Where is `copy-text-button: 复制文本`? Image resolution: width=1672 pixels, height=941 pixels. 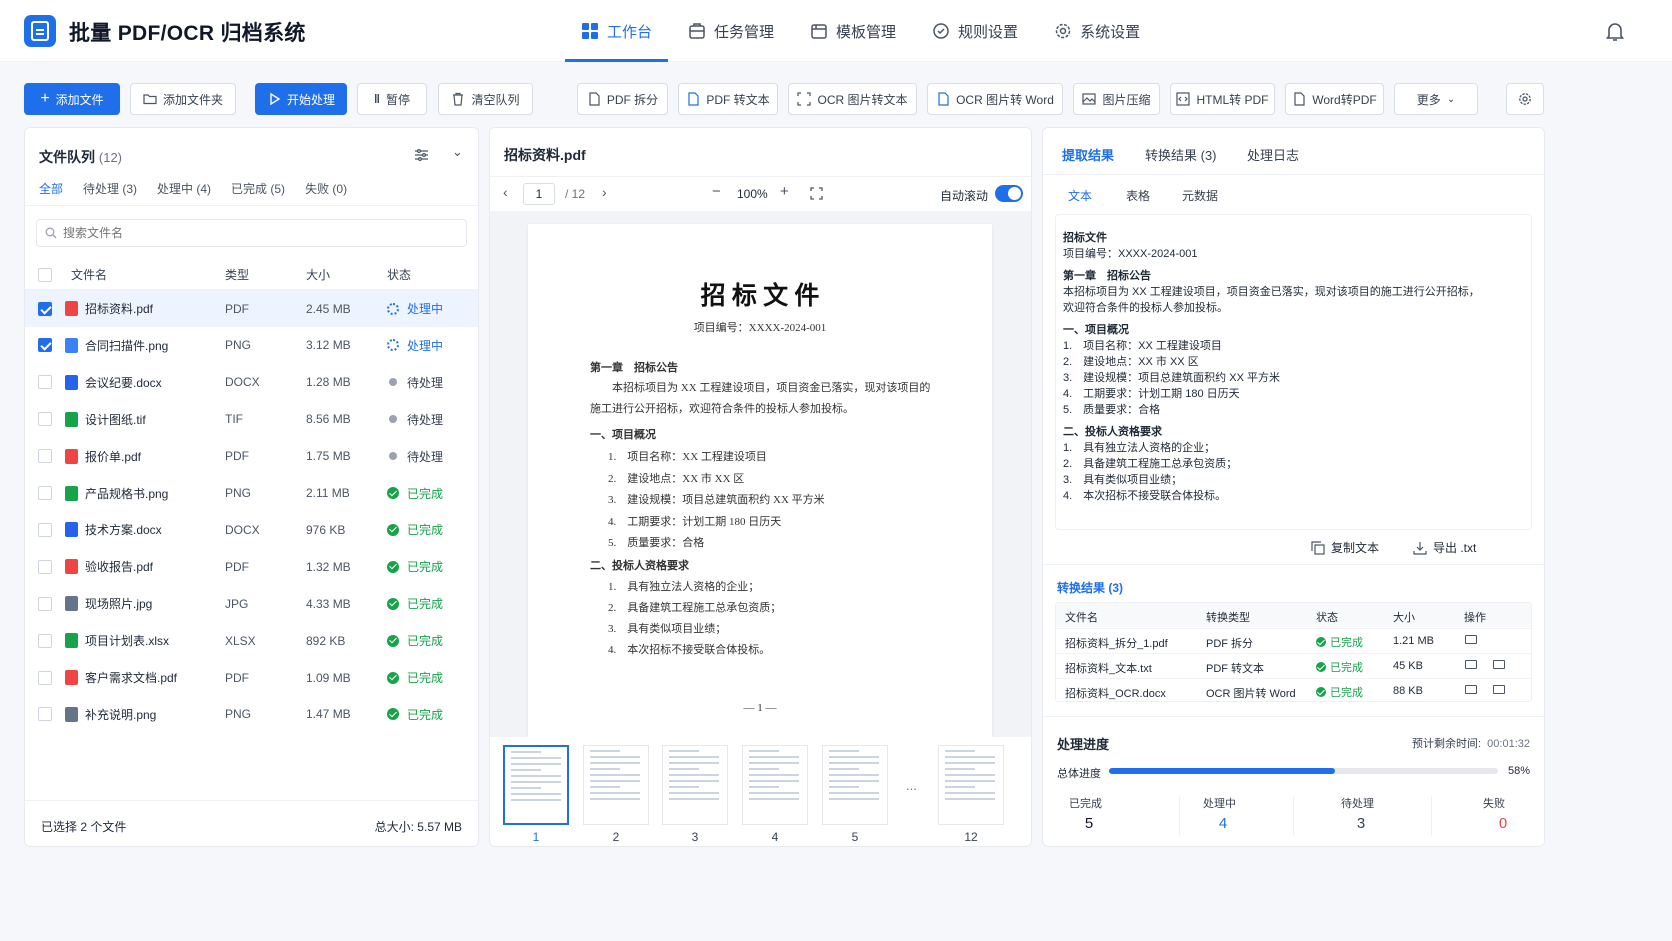 copy-text-button: 复制文本 is located at coordinates (1345, 547).